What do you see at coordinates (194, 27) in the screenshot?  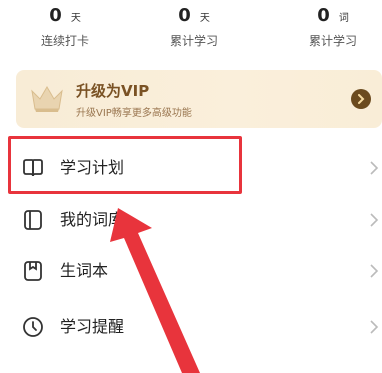 I see `stat-study-days: 0 天 累计学习` at bounding box center [194, 27].